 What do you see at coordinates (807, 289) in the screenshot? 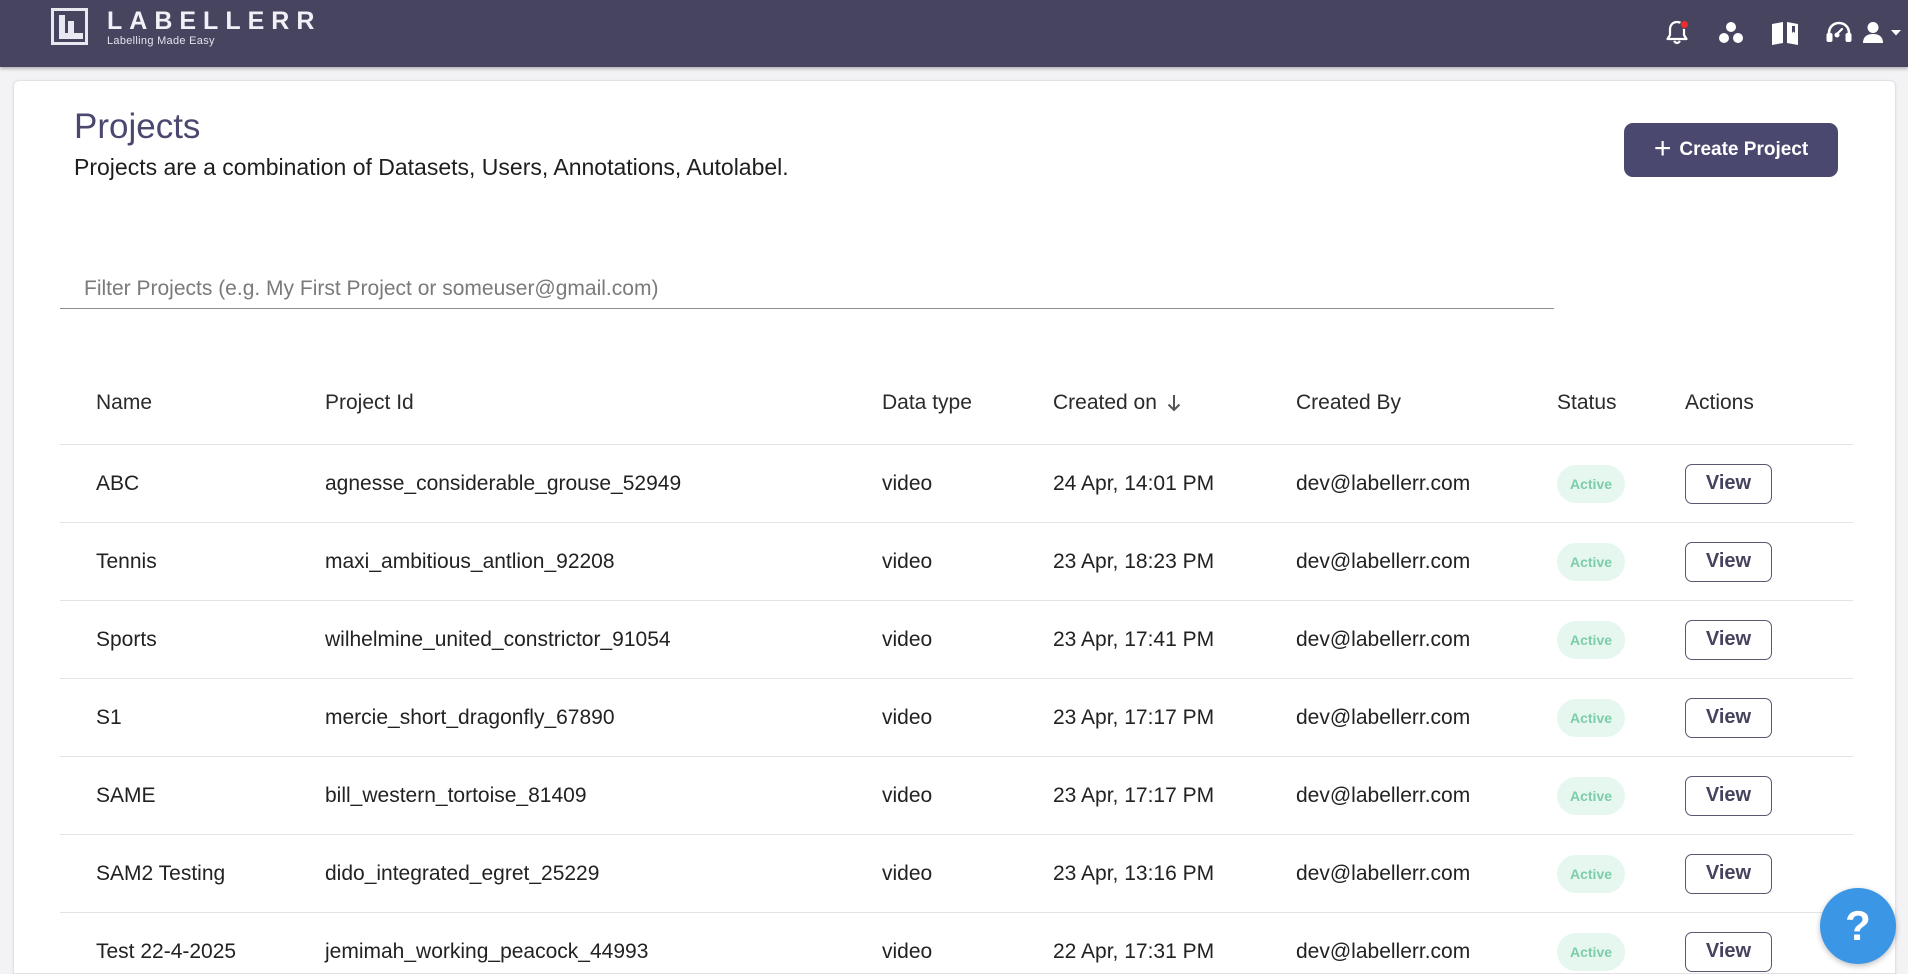
I see `filter-projects-input` at bounding box center [807, 289].